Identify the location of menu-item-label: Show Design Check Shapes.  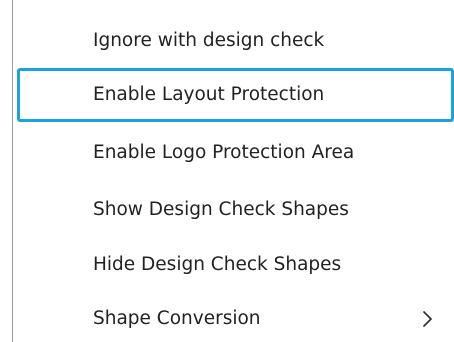
(221, 209).